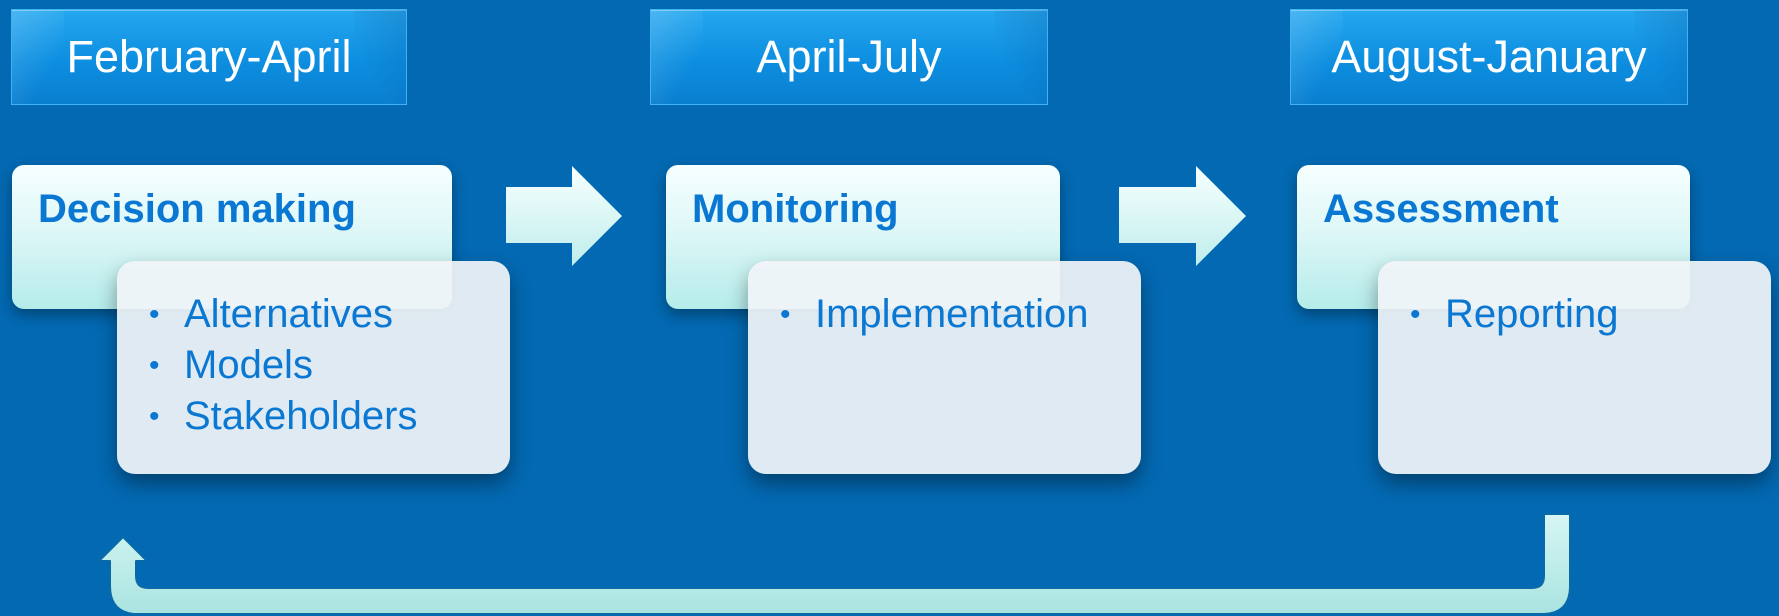  I want to click on detail-box-decision-making: Alternatives Models Stakeholders, so click(313, 367).